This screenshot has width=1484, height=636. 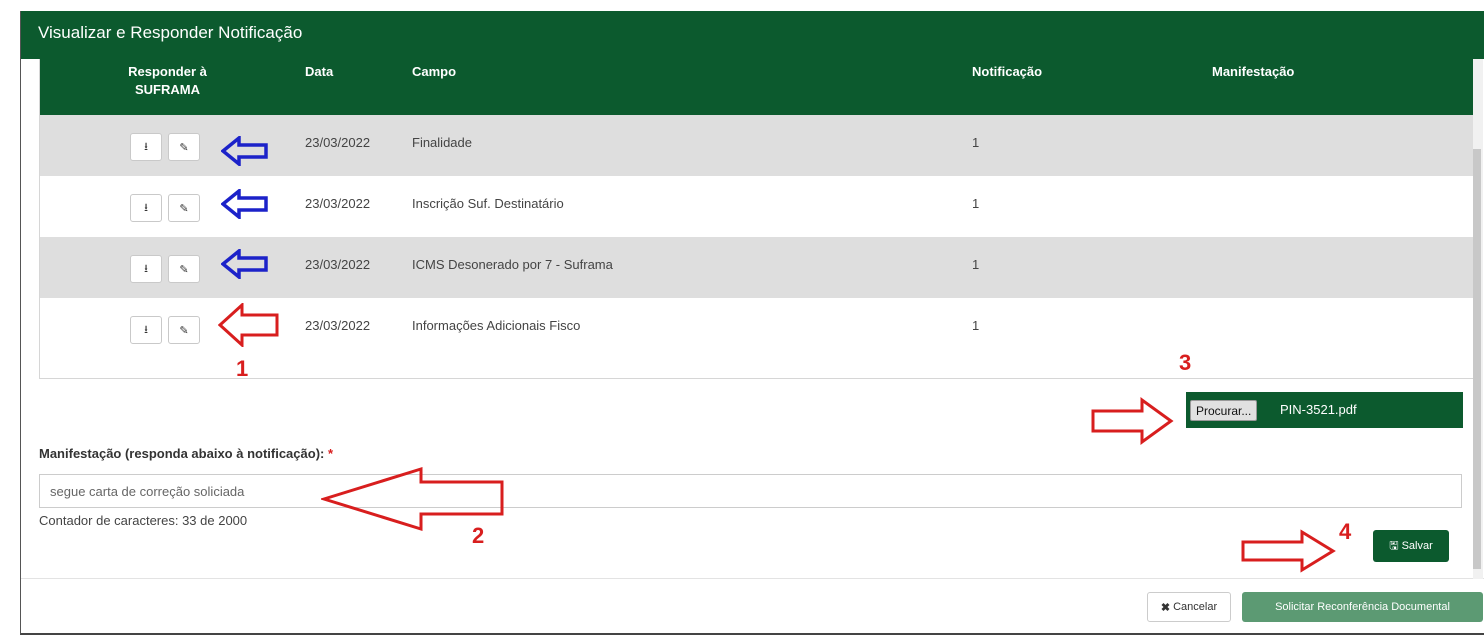 What do you see at coordinates (752, 35) in the screenshot?
I see `modal-header: Visualizar e Responder Notificação` at bounding box center [752, 35].